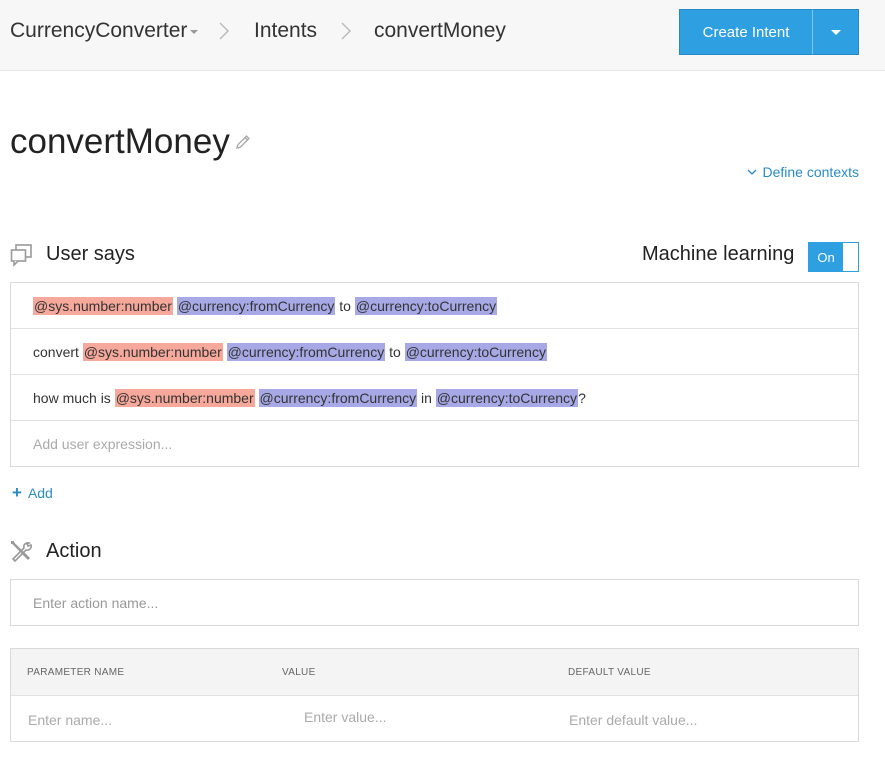  What do you see at coordinates (58, 351) in the screenshot?
I see `expression-text: convert` at bounding box center [58, 351].